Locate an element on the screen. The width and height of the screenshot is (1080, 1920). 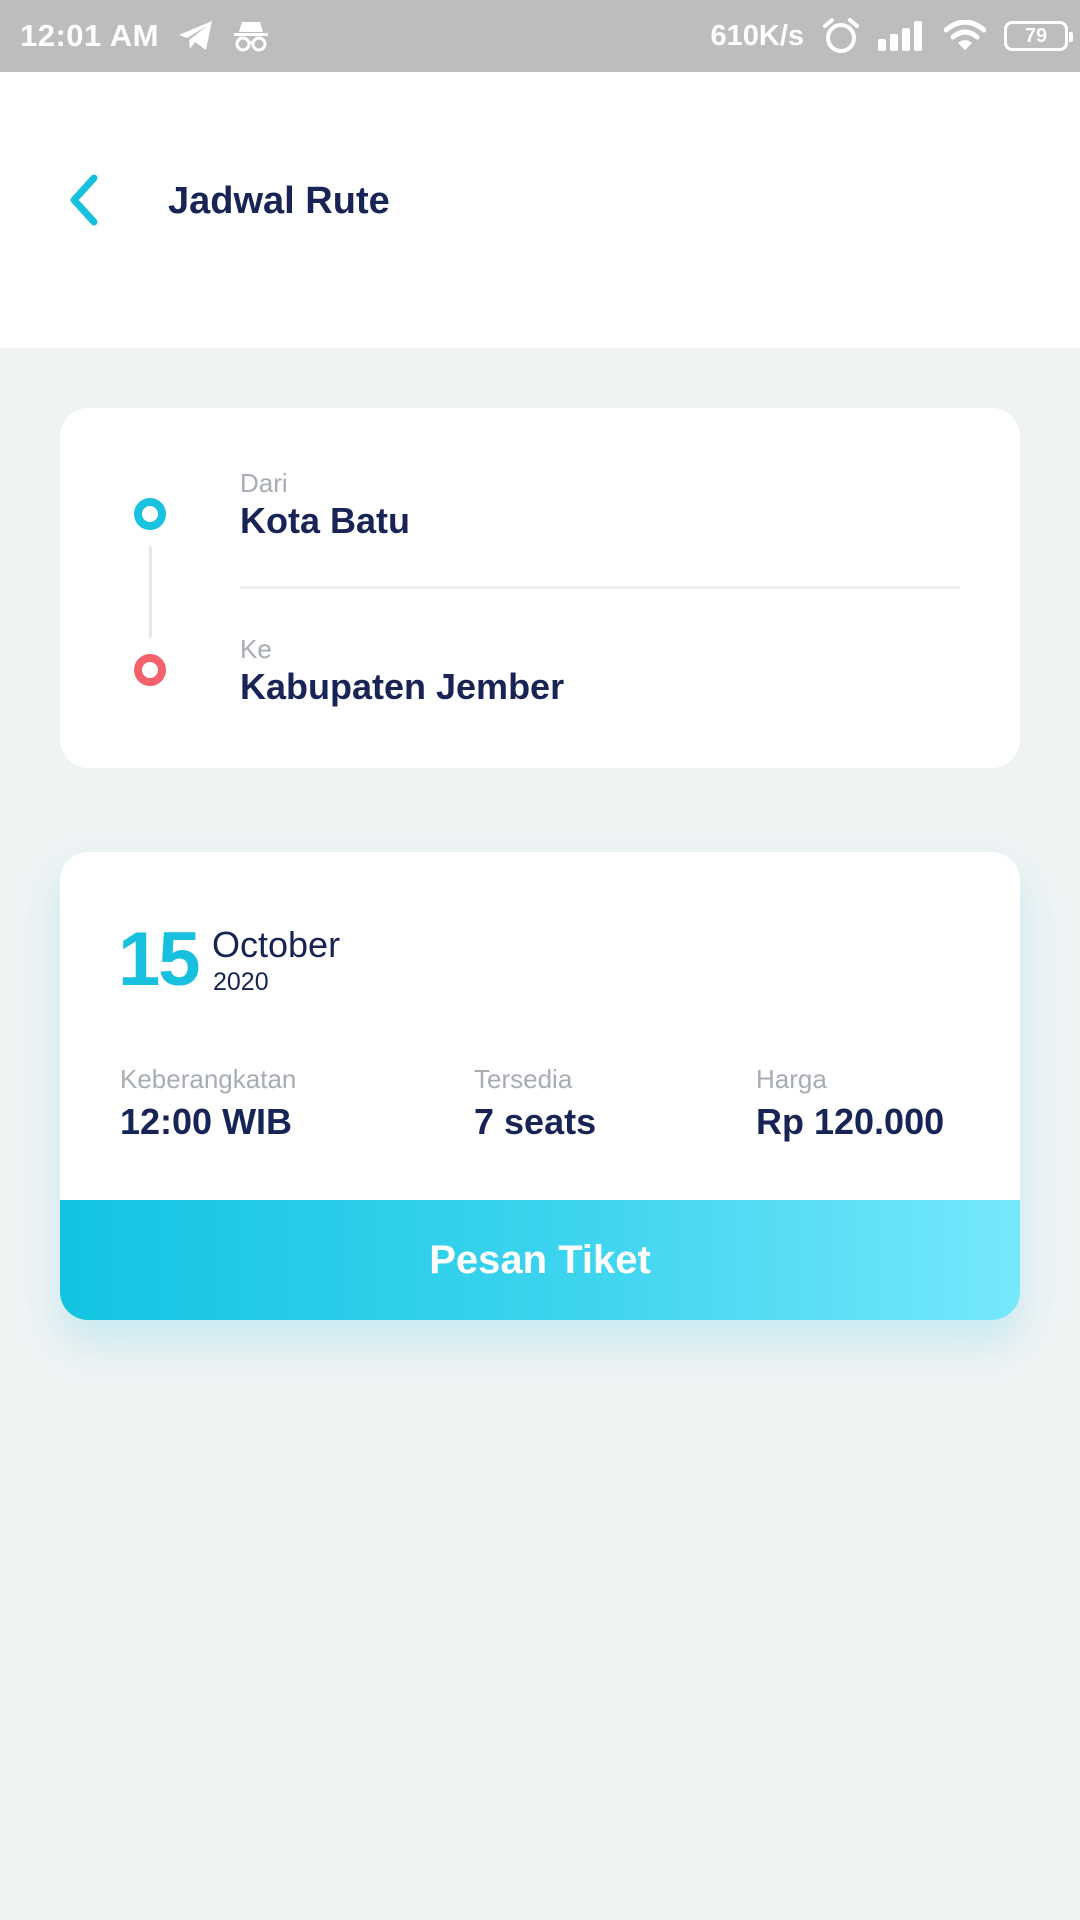
price-info: Harga Rp 120.000 is located at coordinates (850, 1103).